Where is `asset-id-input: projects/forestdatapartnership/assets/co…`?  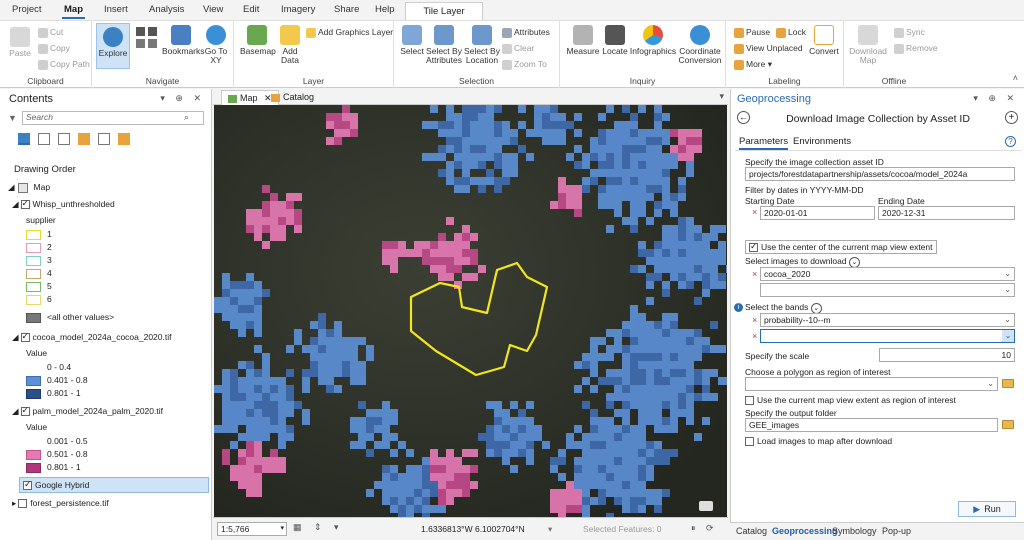
asset-id-input: projects/forestdatapartnership/assets/co… is located at coordinates (880, 174).